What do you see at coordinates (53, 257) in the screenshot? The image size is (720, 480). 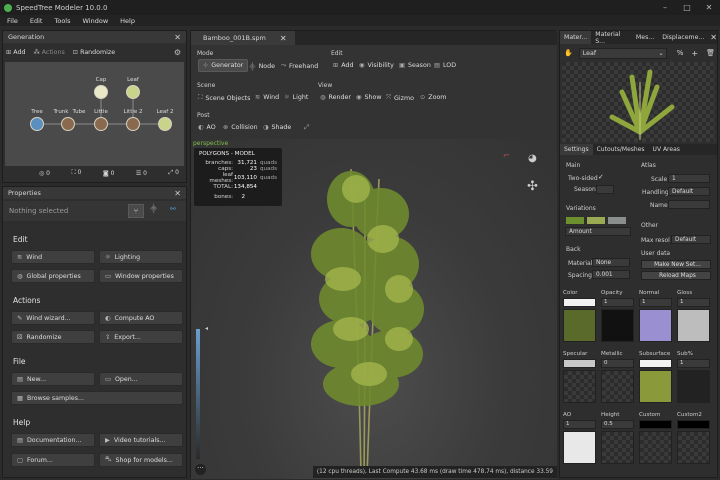 I see `wind-button: ≋ Wind` at bounding box center [53, 257].